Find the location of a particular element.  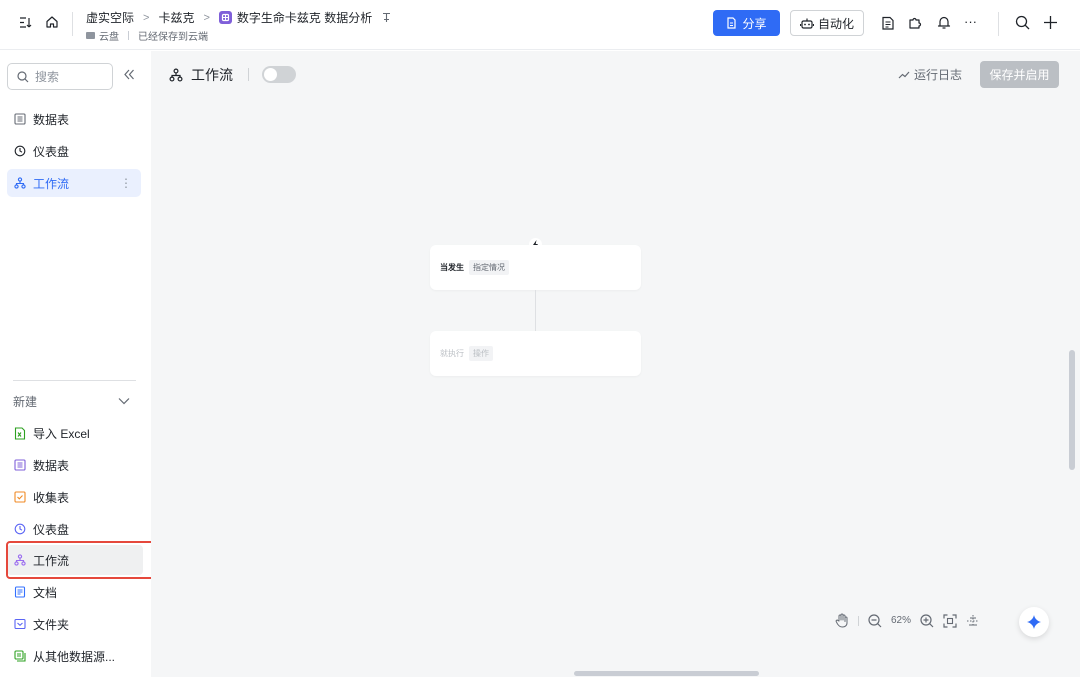

ai-assistant-button is located at coordinates (1034, 622).